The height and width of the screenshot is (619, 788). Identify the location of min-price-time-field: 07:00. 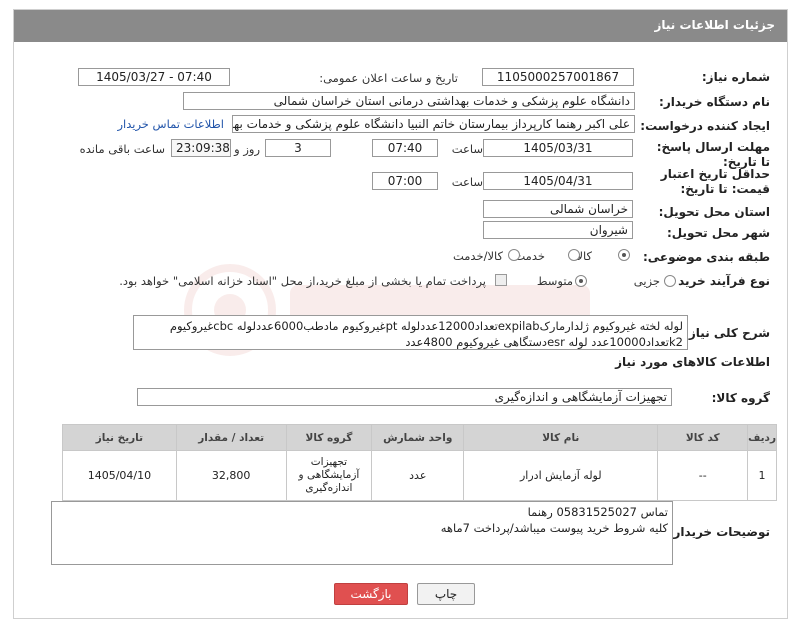
(405, 181).